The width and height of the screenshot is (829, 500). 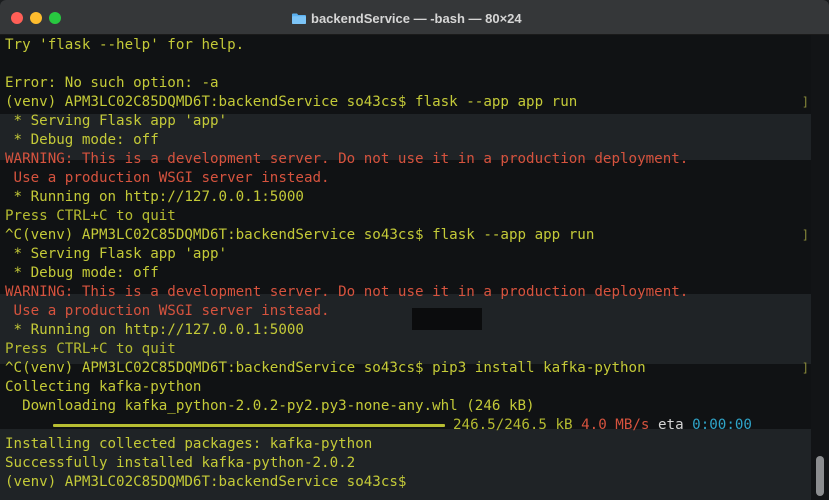 What do you see at coordinates (249, 425) in the screenshot?
I see `progress-bar` at bounding box center [249, 425].